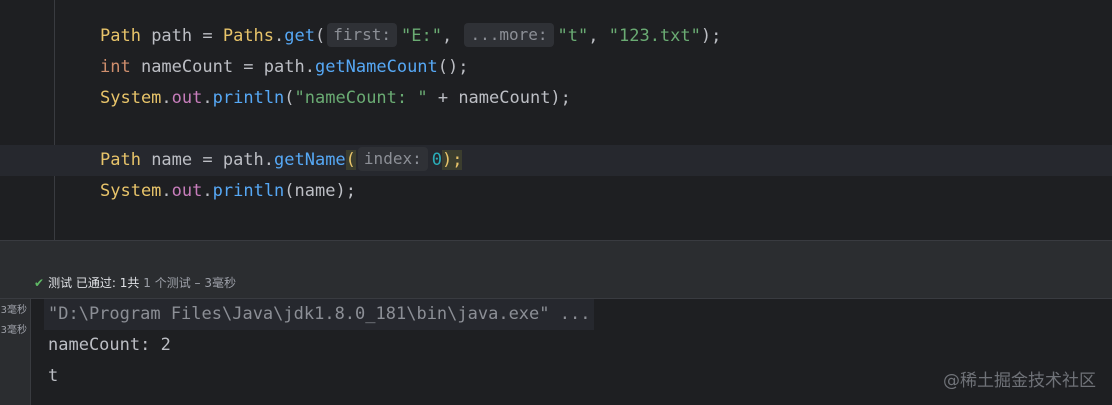 This screenshot has width=1112, height=405. Describe the element at coordinates (207, 160) in the screenshot. I see `code-text: name = path.` at that location.